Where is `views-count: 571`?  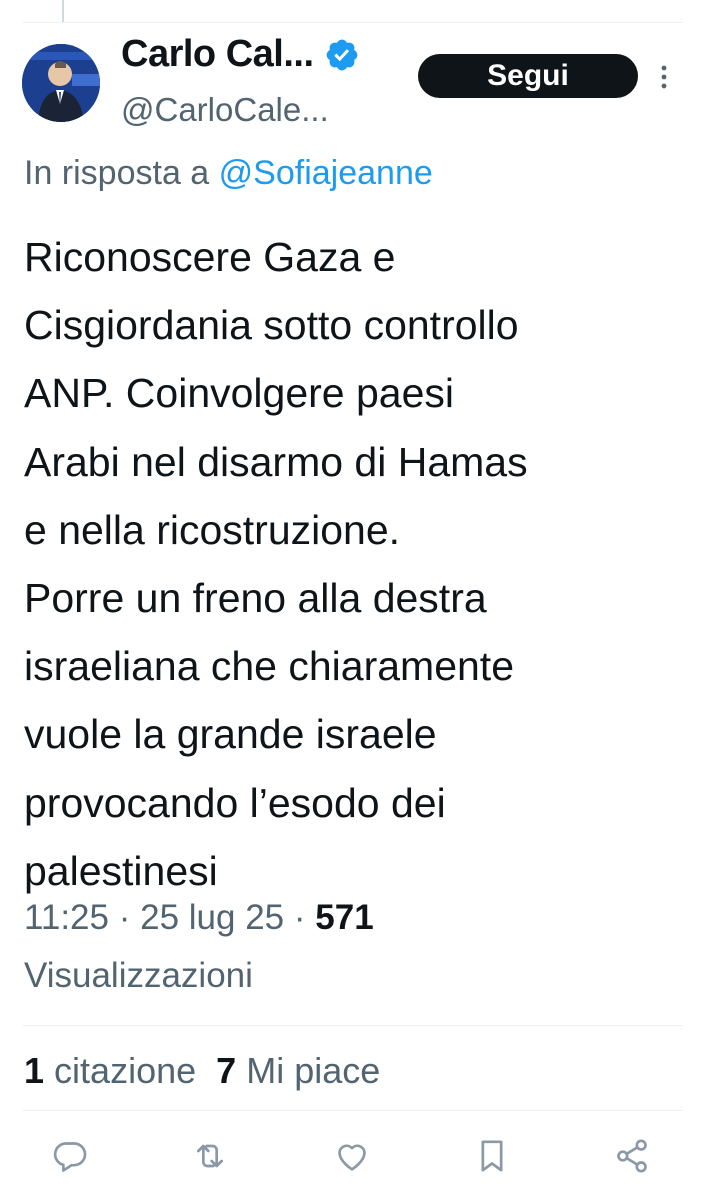
views-count: 571 is located at coordinates (344, 917).